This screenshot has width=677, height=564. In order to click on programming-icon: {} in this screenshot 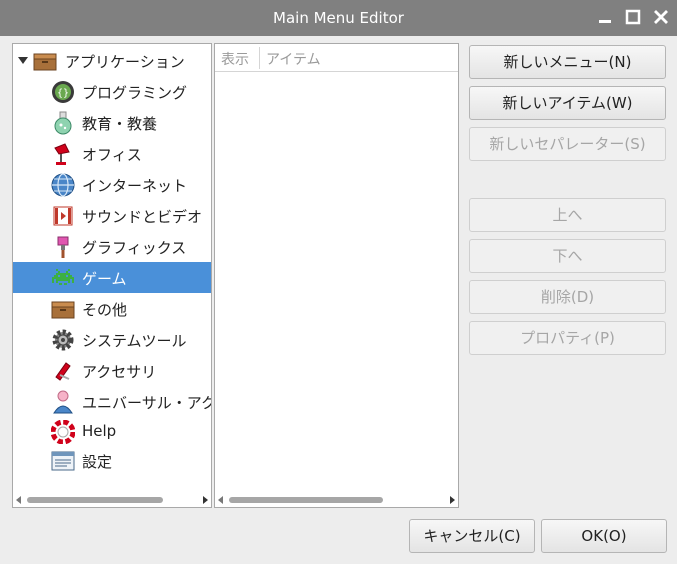, I will do `click(63, 92)`.